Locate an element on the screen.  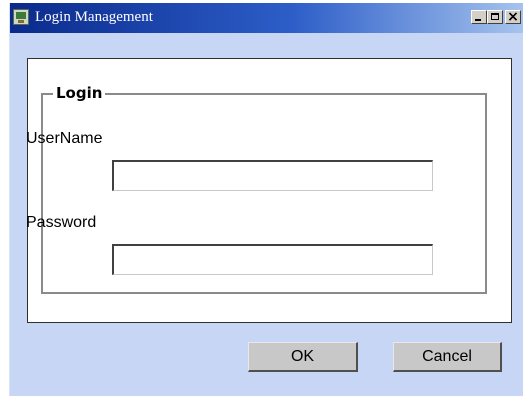
minimize-button is located at coordinates (479, 17).